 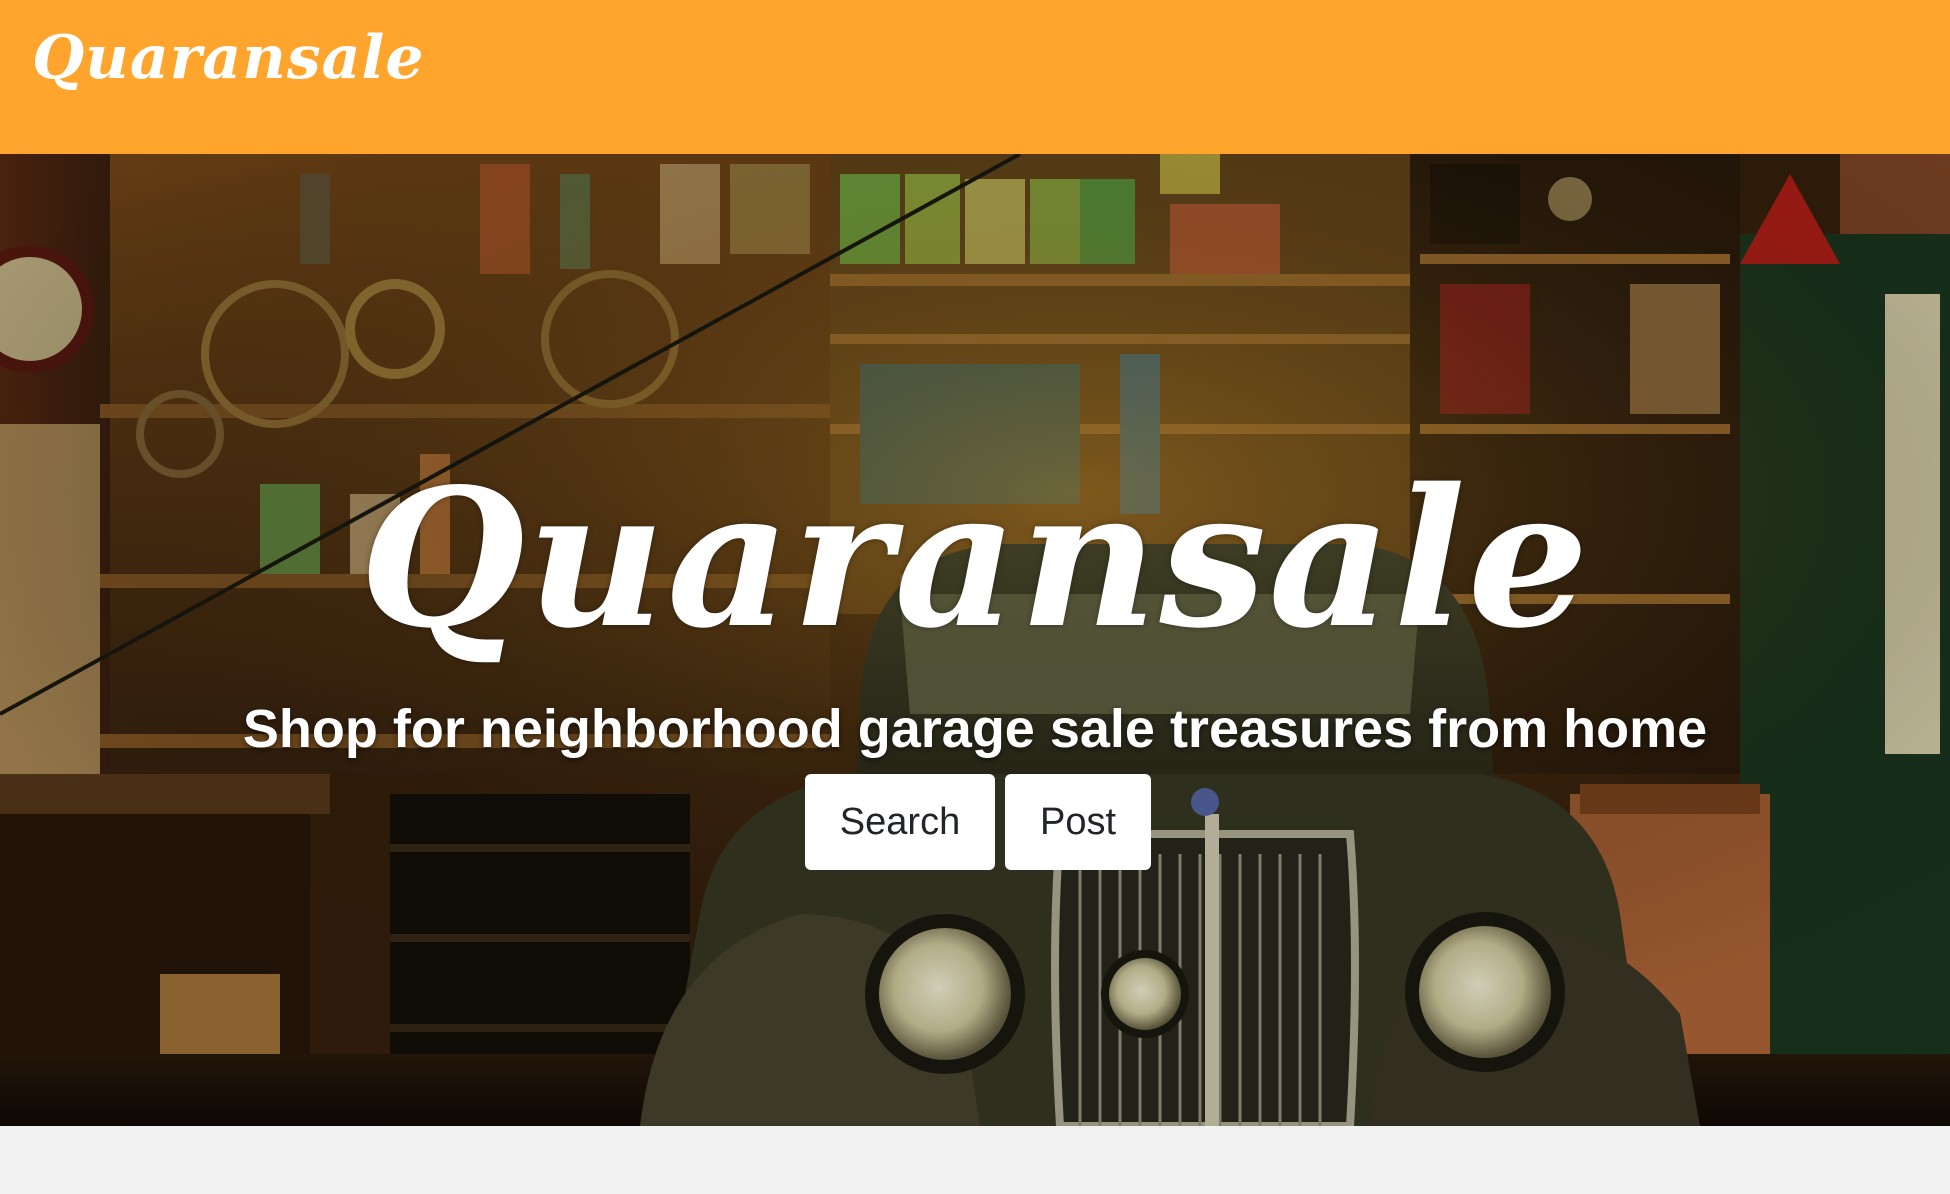 I want to click on top-navbar: Quaransale, so click(x=975, y=77).